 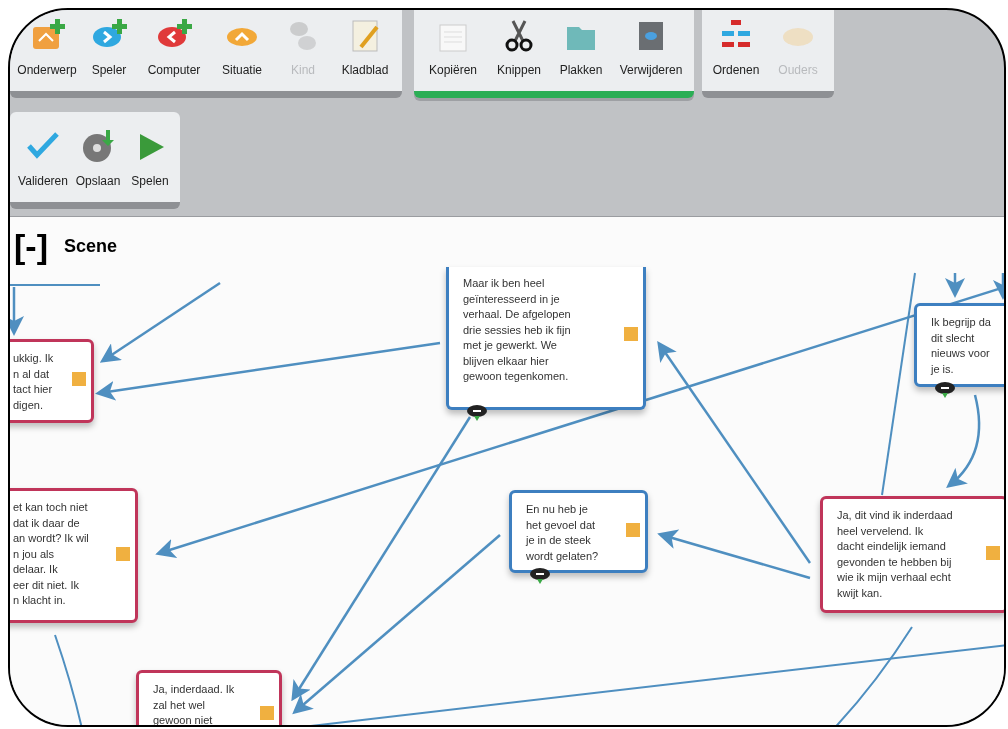 I want to click on node-text: Ja, dit vind ik inderdaad heel vervelend. Ik dacht eindelijk iemand gevonden te hebben bij wie ik mijn verhaal echt kwijt kan., so click(x=894, y=554).